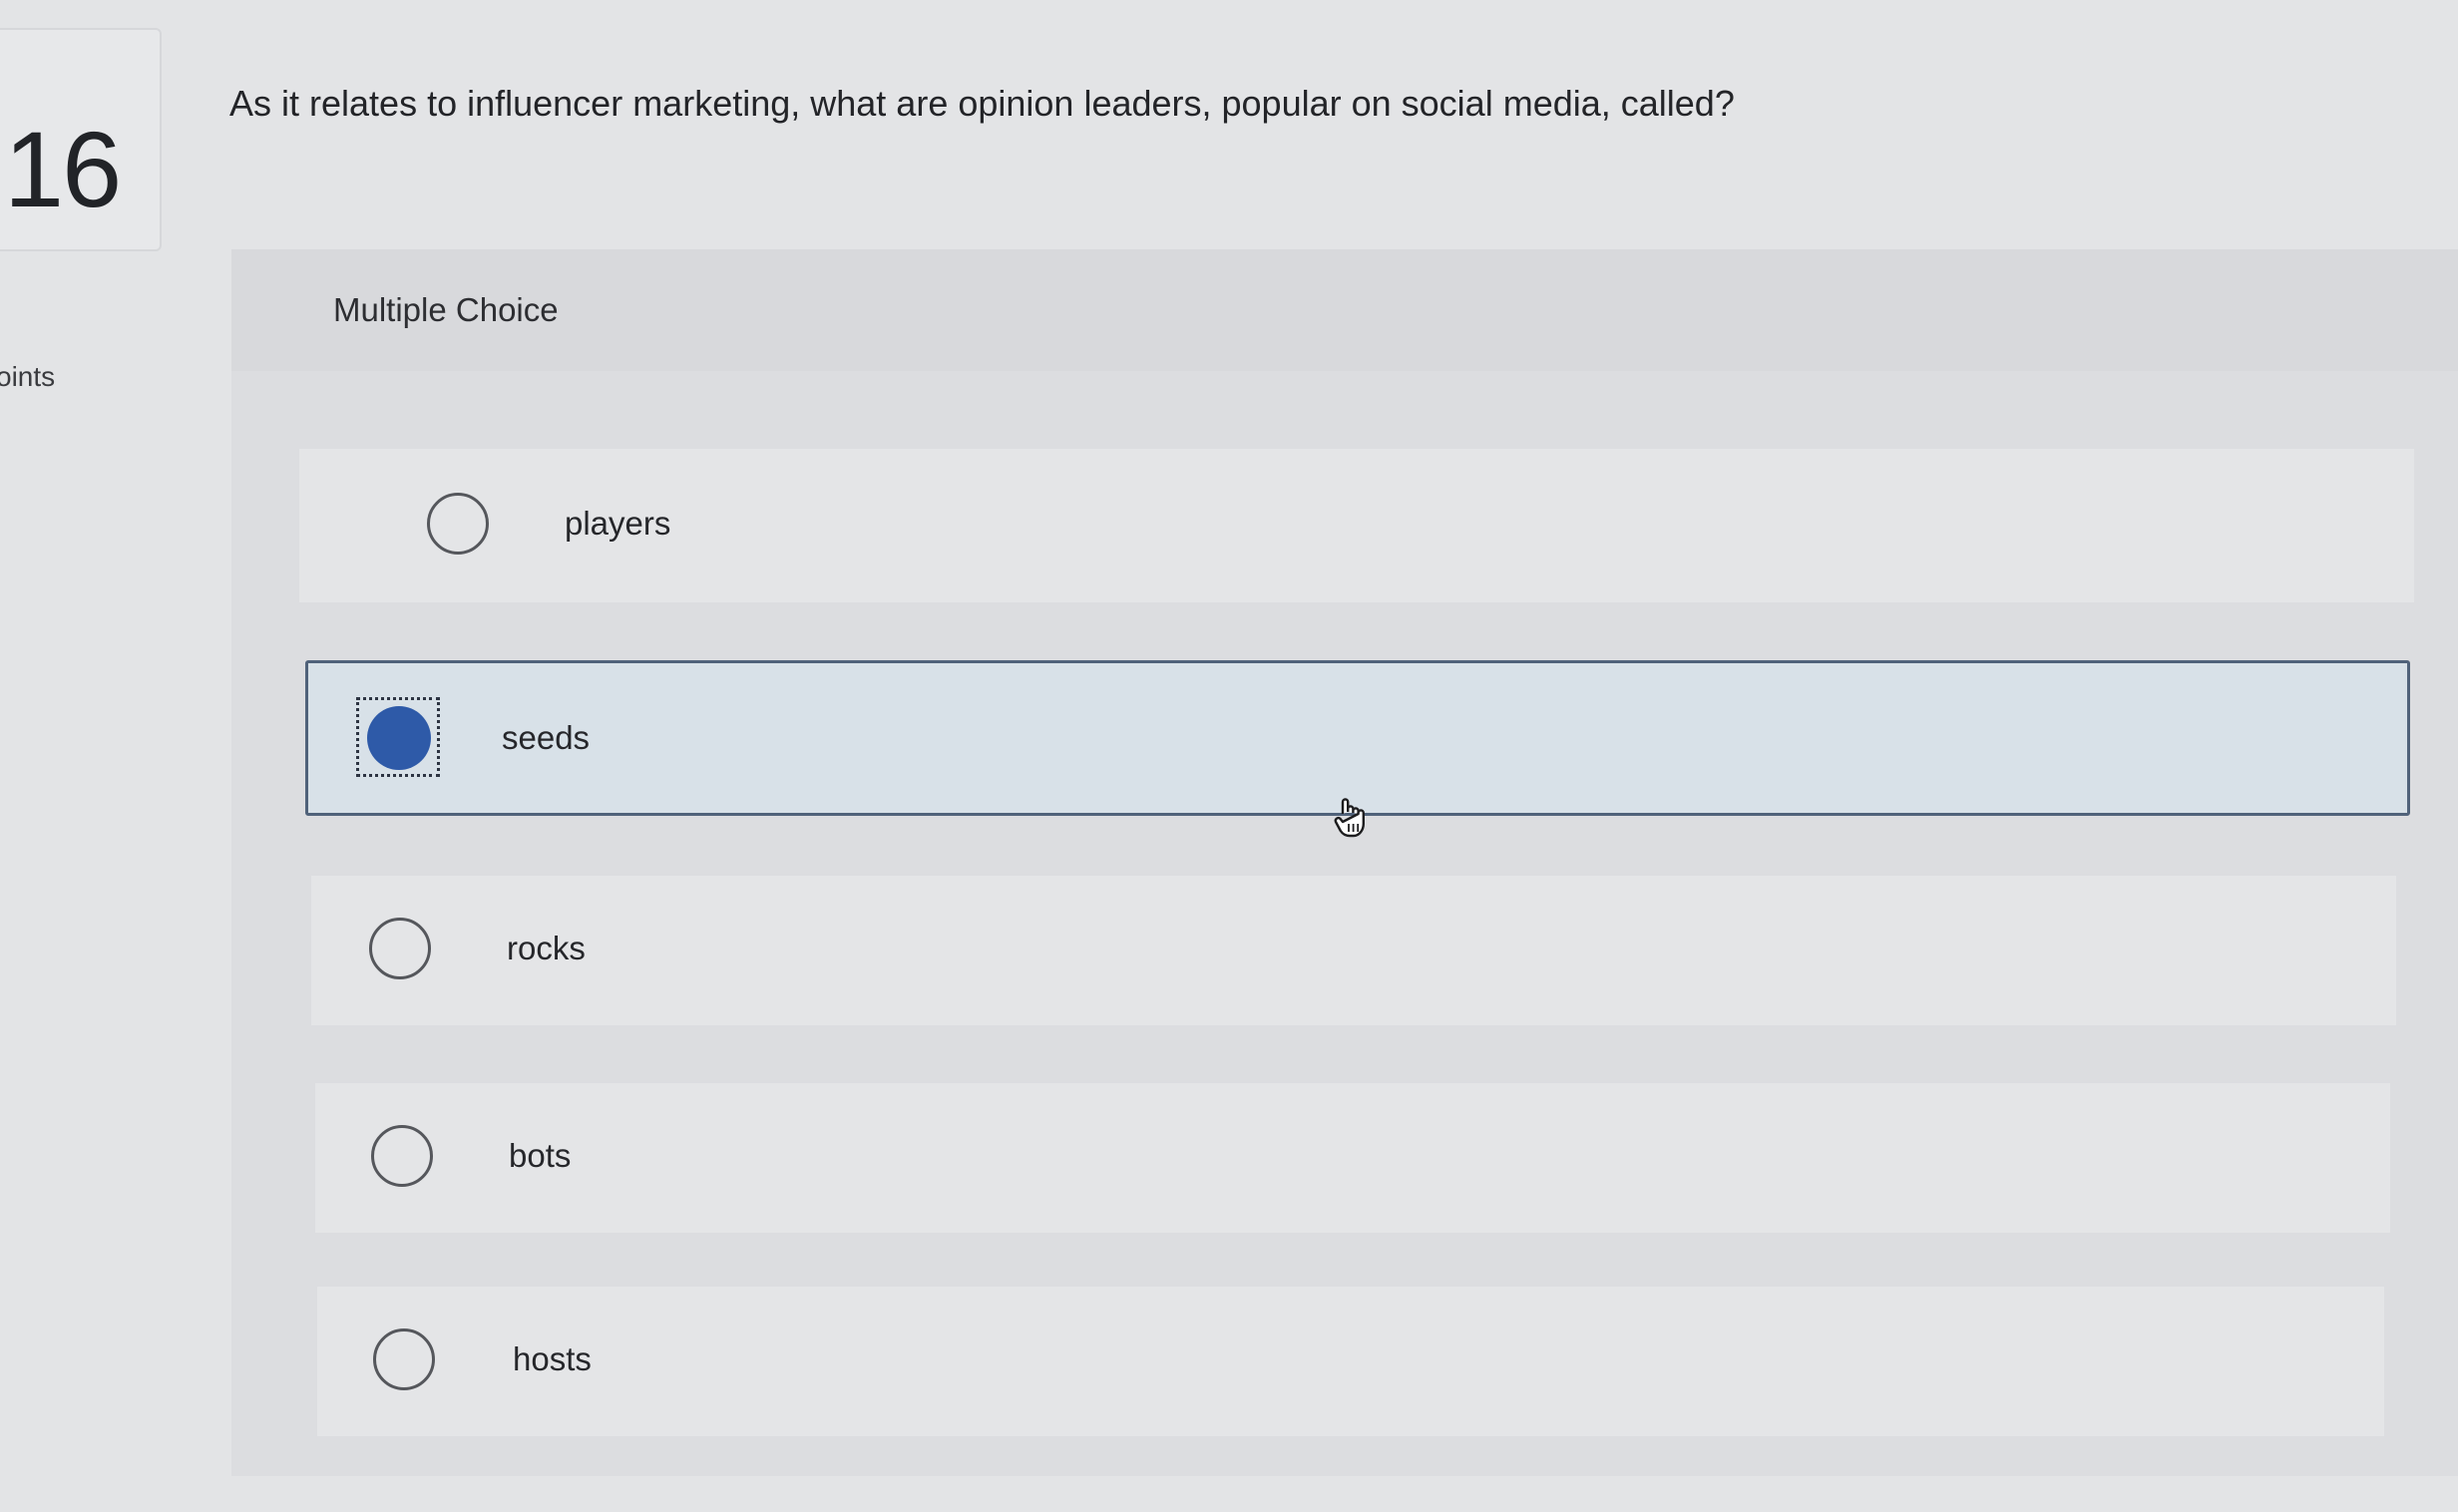 This screenshot has height=1512, width=2458. I want to click on option-label: players, so click(618, 523).